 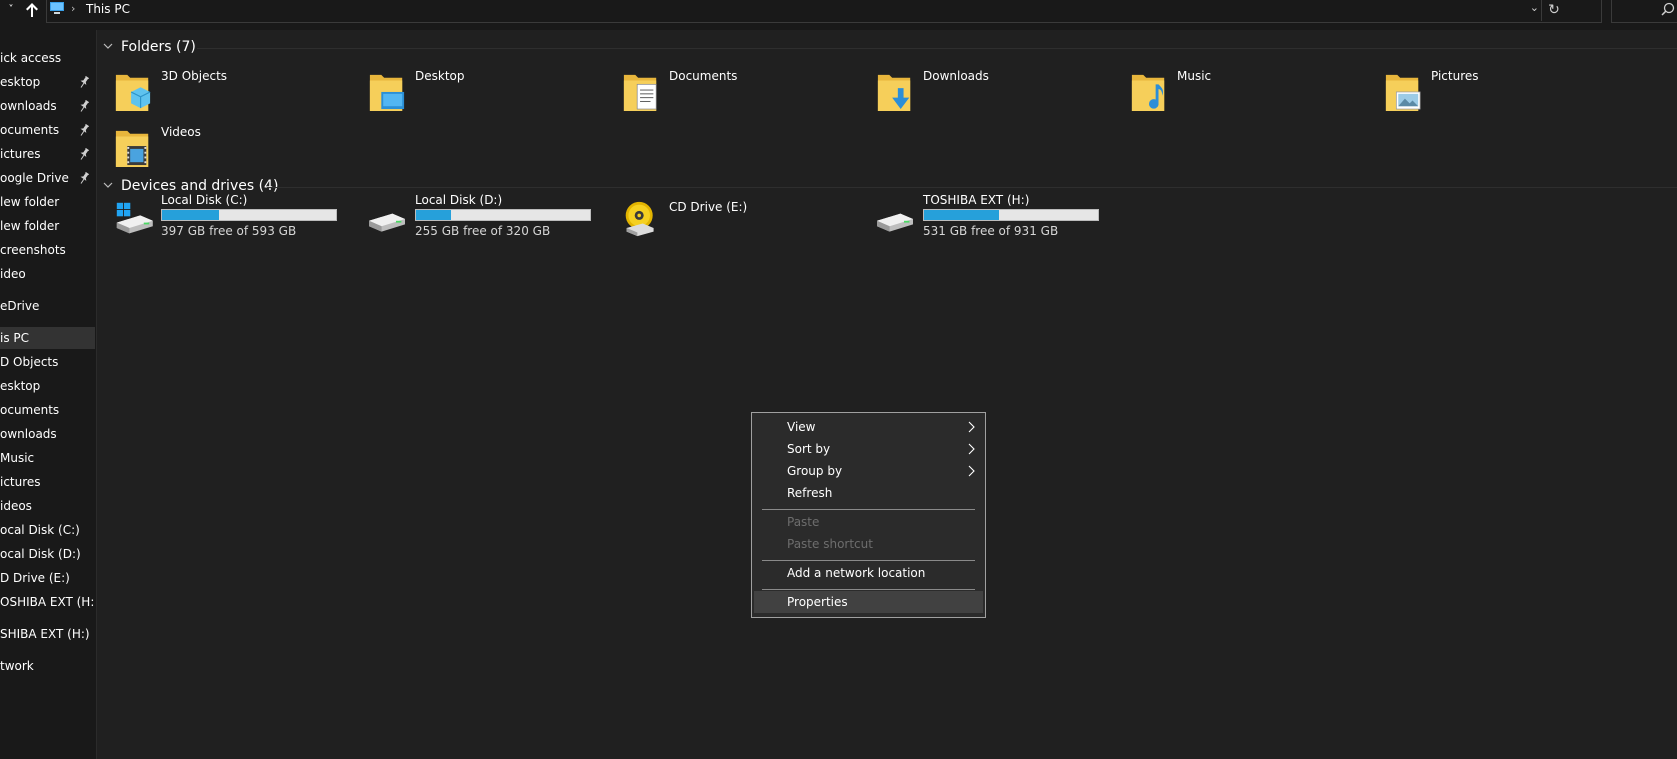 I want to click on folder-name: Music, so click(x=1194, y=76).